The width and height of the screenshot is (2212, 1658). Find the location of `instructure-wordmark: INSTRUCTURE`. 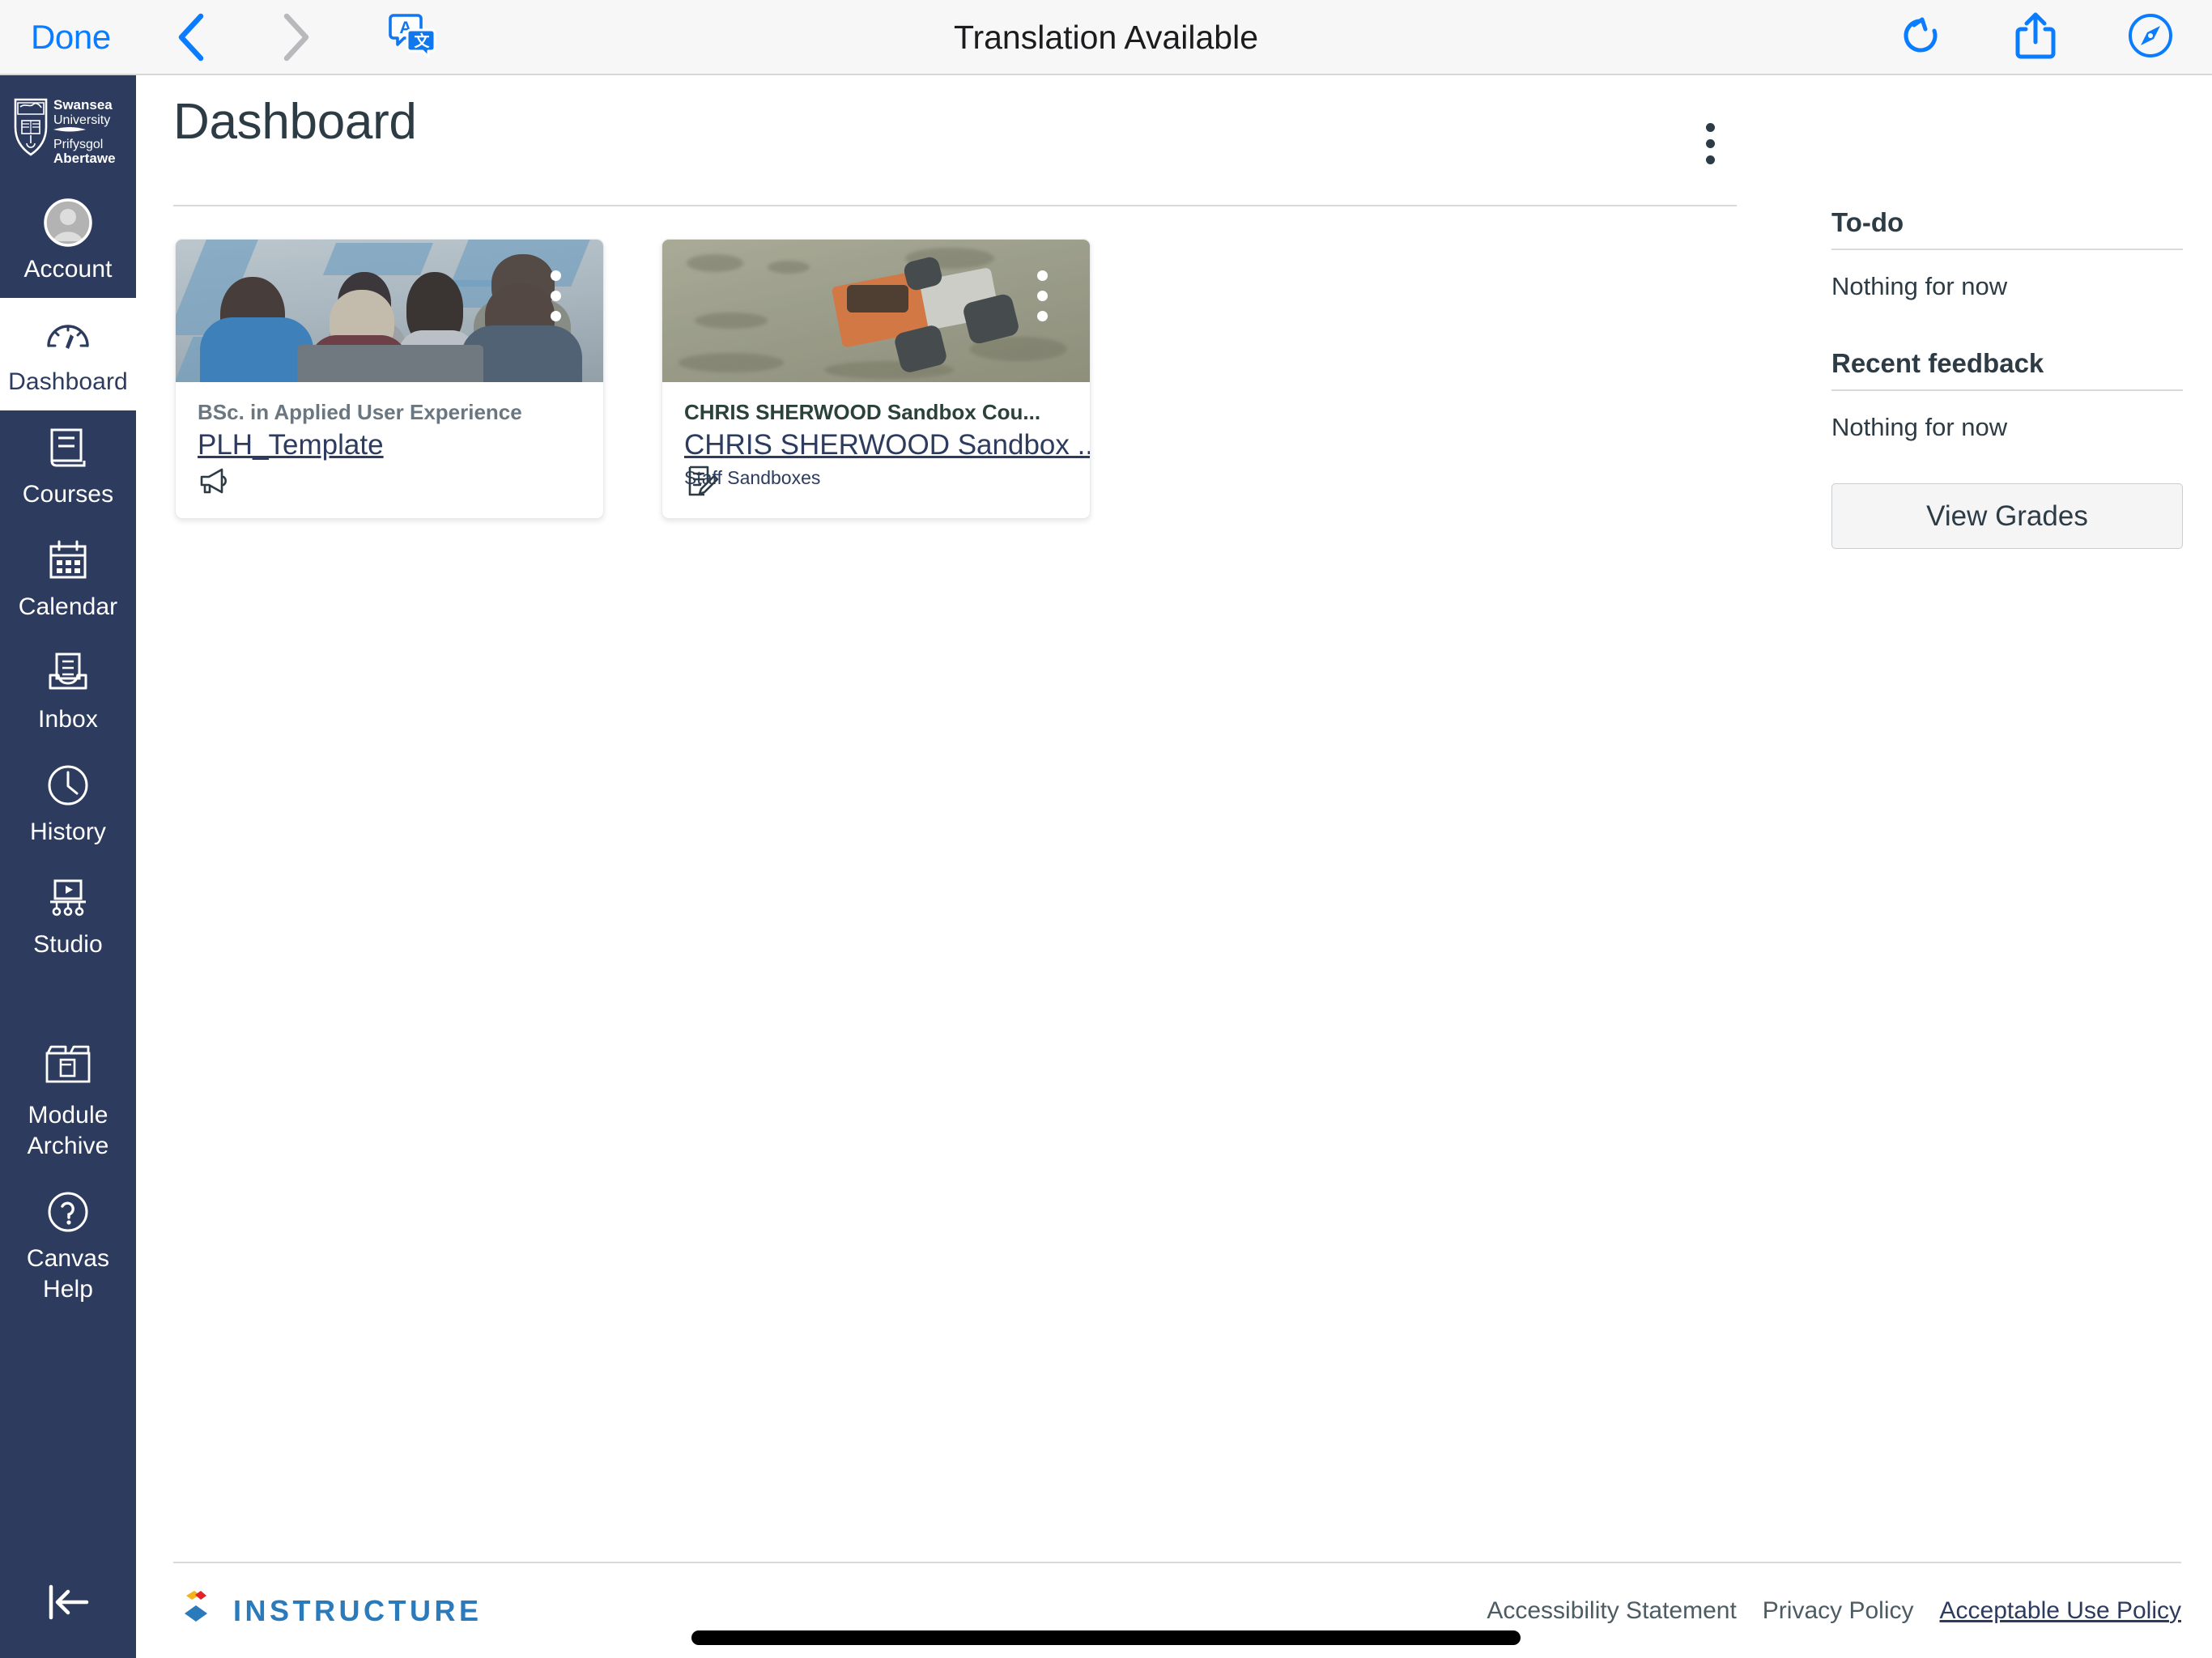

instructure-wordmark: INSTRUCTURE is located at coordinates (358, 1610).